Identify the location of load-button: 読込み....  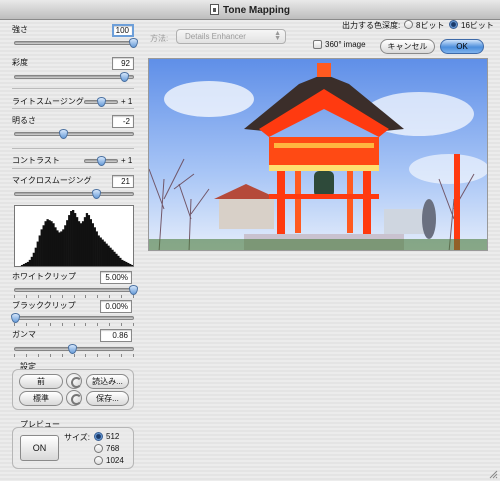
(107, 381).